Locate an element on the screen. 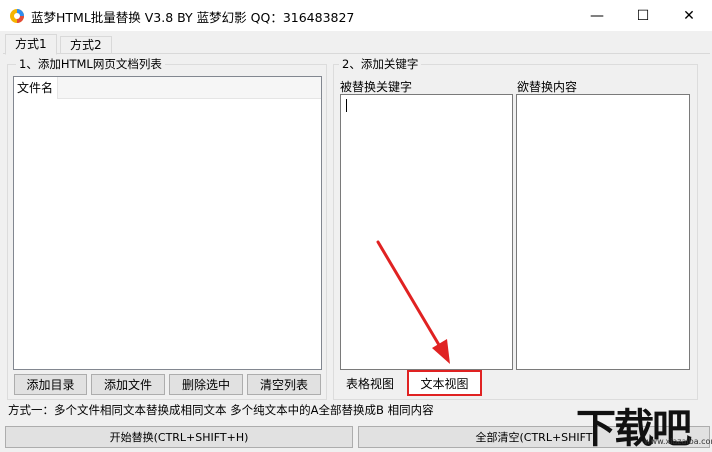  text-view-tab: 文本视图 is located at coordinates (444, 383).